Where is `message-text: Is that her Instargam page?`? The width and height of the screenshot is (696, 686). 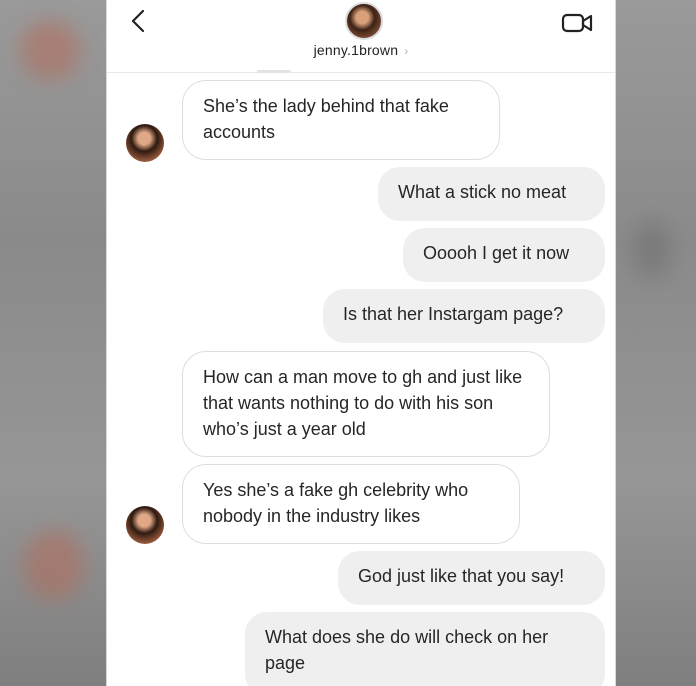 message-text: Is that her Instargam page? is located at coordinates (453, 314).